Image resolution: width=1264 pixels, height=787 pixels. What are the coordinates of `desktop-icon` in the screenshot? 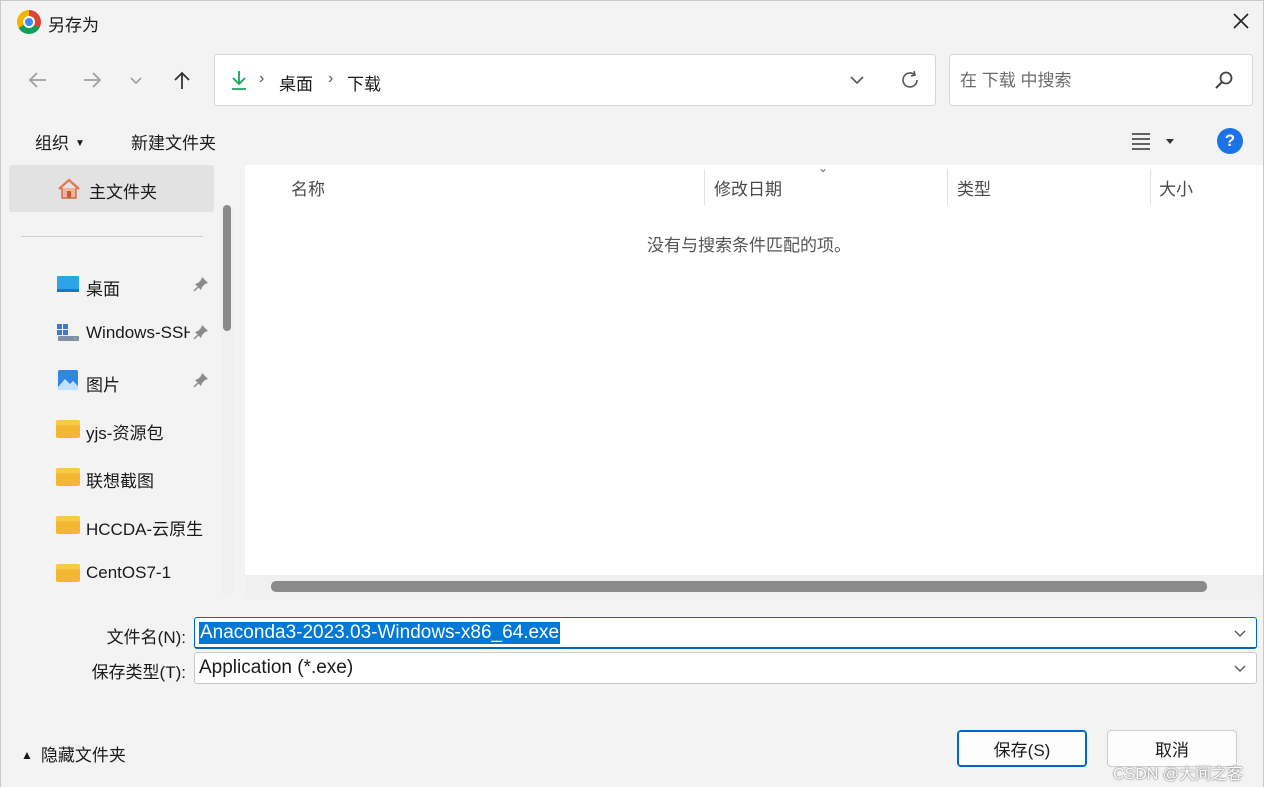 It's located at (68, 284).